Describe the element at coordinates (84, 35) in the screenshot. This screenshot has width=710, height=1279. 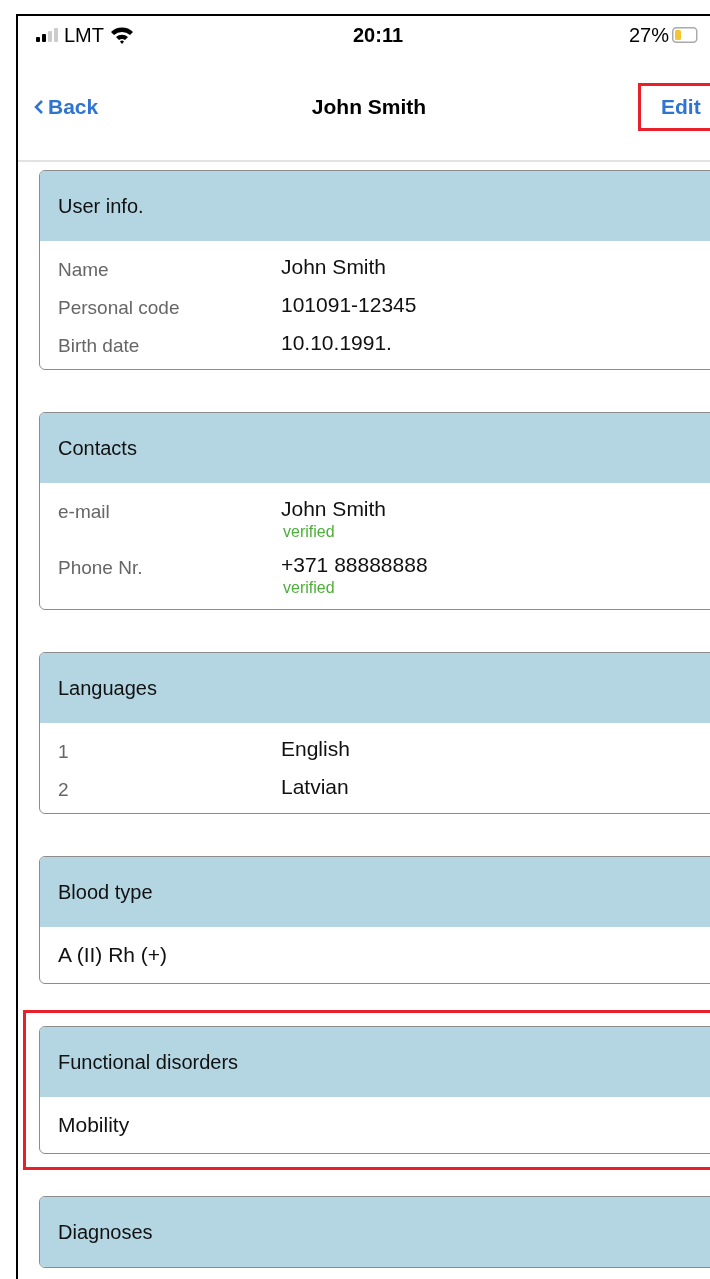
I see `carrier-name: LMT` at that location.